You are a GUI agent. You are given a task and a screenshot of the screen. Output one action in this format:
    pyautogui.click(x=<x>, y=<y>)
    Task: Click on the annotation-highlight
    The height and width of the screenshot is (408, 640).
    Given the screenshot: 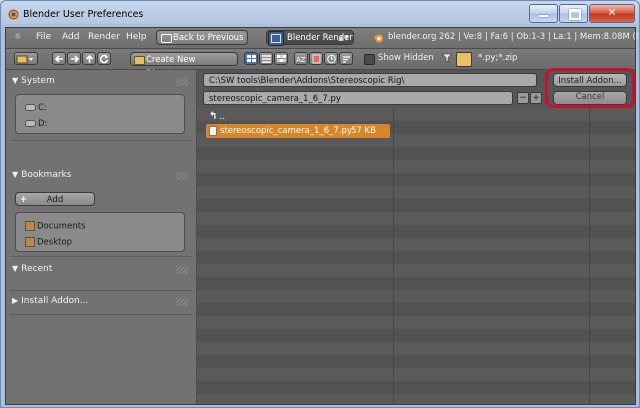 What is the action you would take?
    pyautogui.click(x=590, y=88)
    